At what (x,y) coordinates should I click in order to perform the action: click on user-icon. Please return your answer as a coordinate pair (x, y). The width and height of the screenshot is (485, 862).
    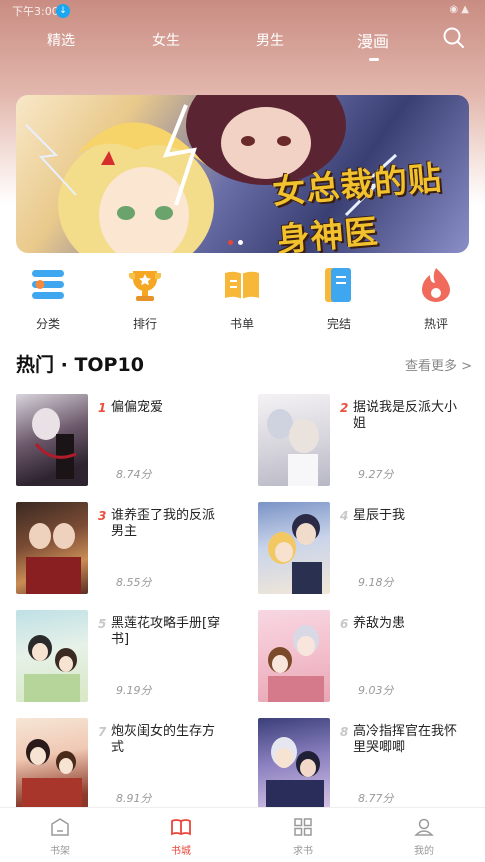
    Looking at the image, I should click on (424, 827).